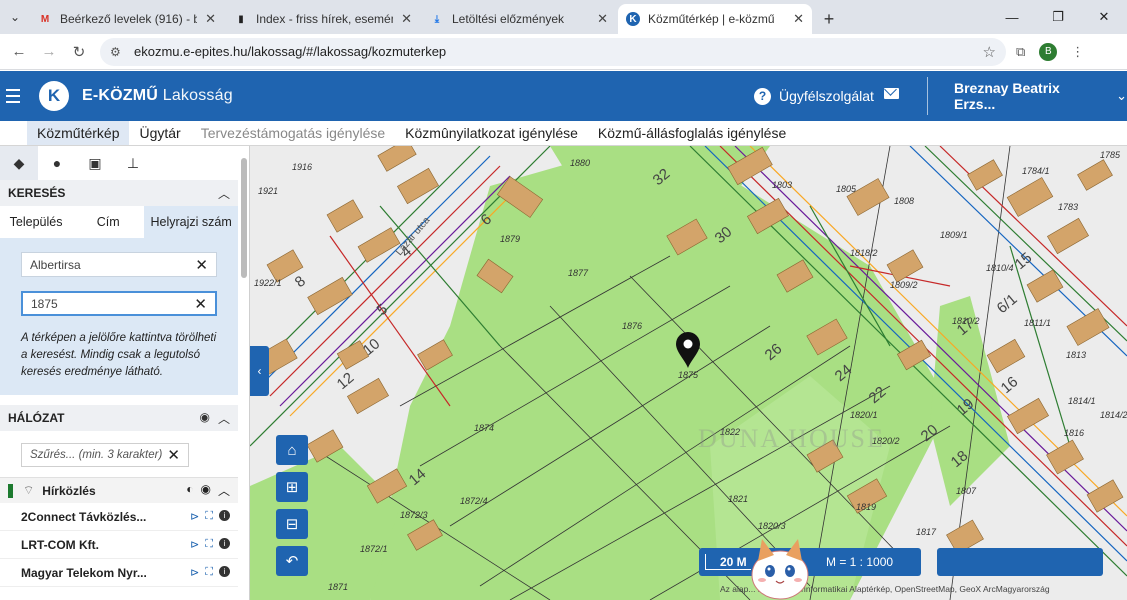 The height and width of the screenshot is (600, 1127). I want to click on parcel-label: 1783, so click(1068, 207).